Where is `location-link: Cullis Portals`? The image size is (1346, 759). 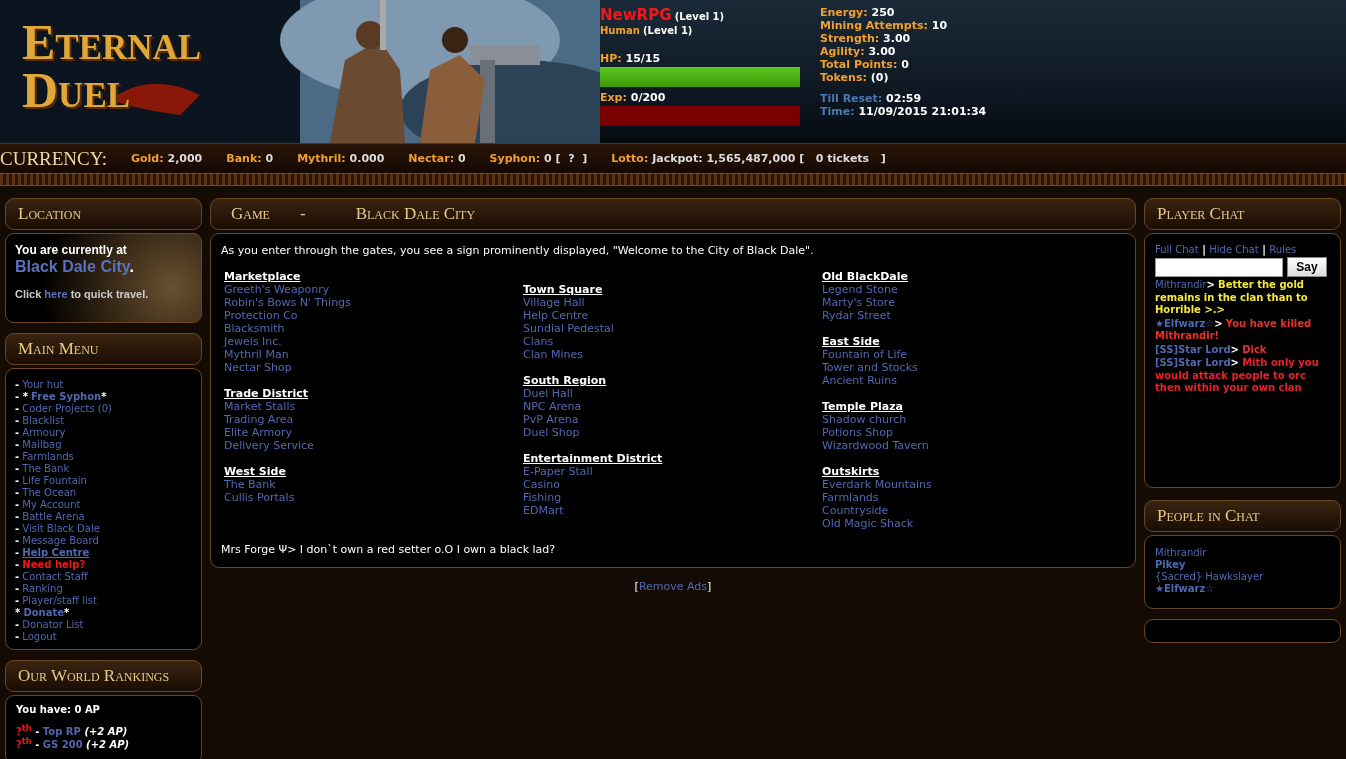
location-link: Cullis Portals is located at coordinates (259, 497).